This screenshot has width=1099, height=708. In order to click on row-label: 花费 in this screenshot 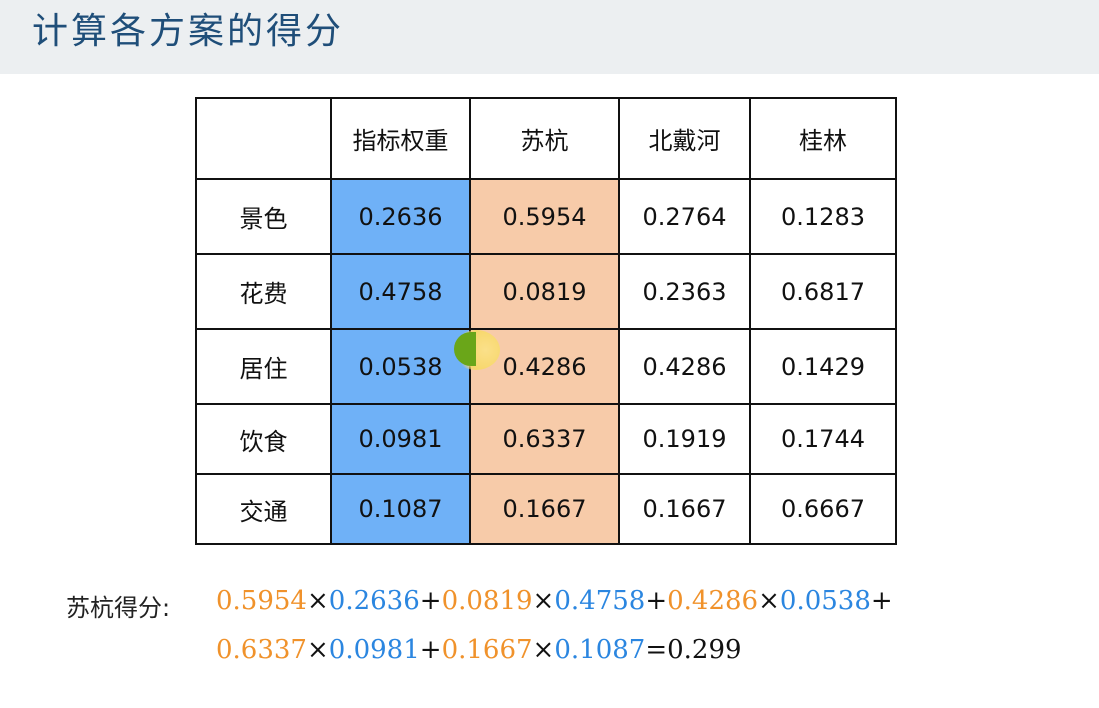, I will do `click(263, 291)`.